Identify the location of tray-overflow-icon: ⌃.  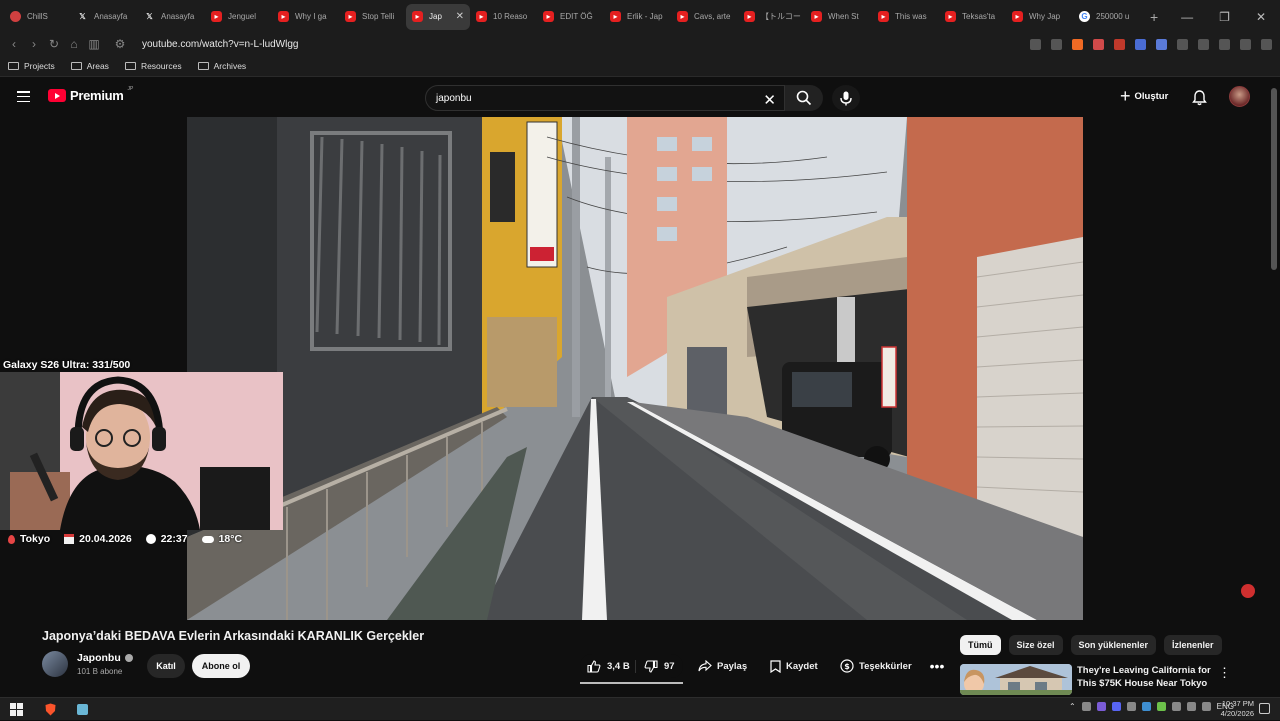
(1072, 706).